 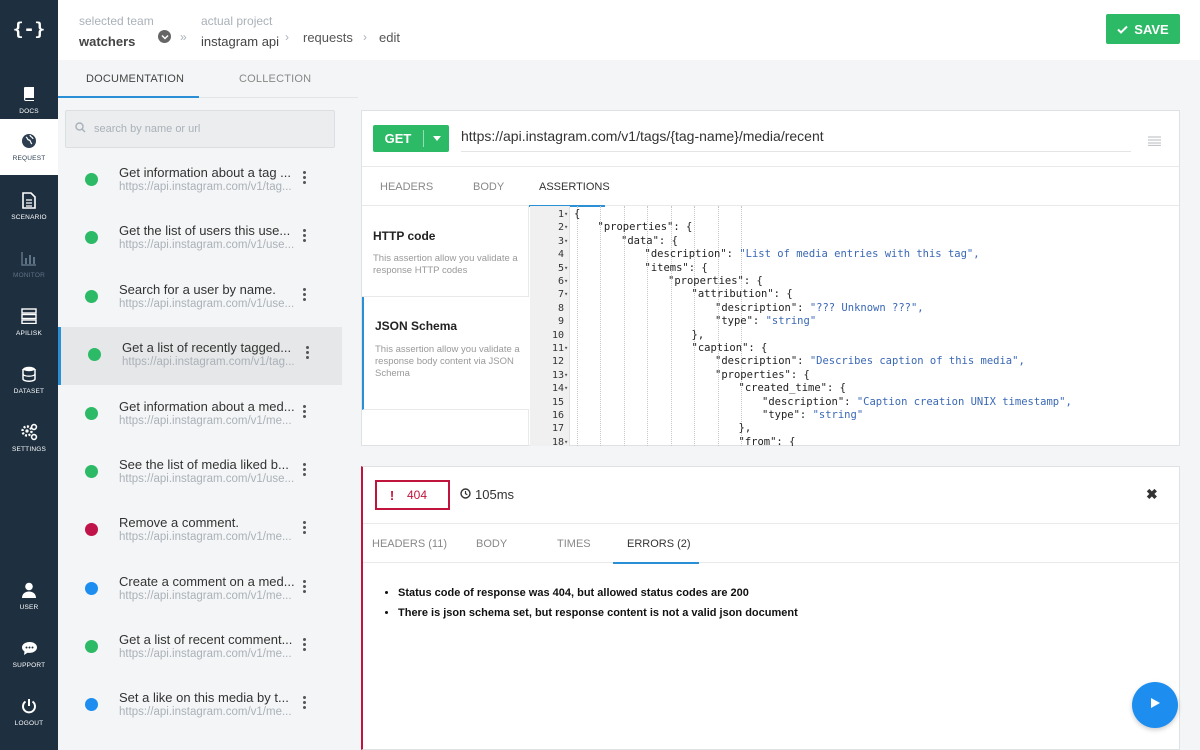 I want to click on breadcrumb-requests: requests, so click(x=328, y=37).